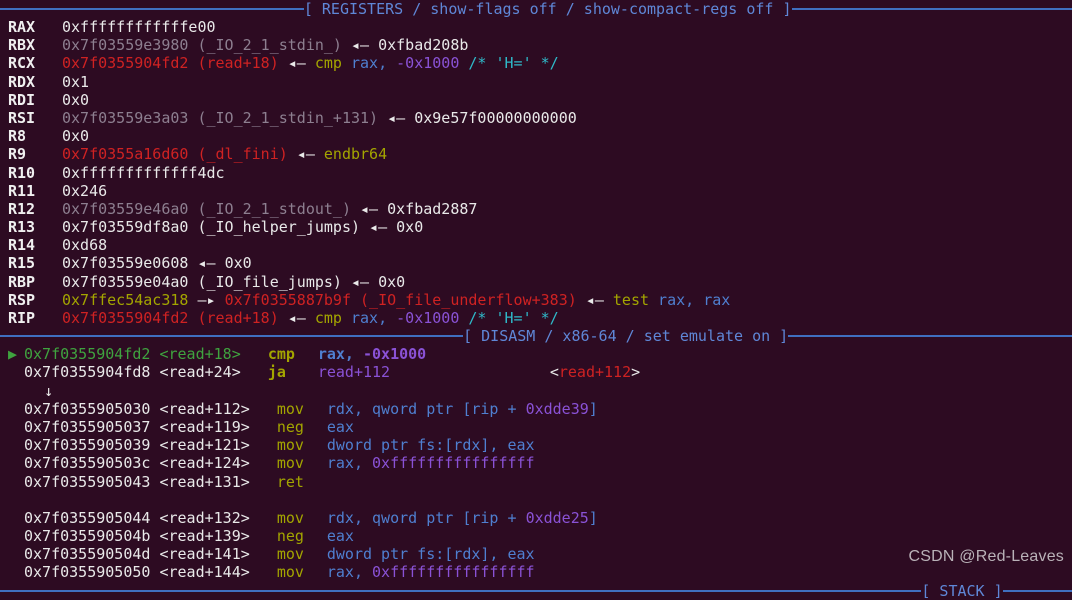  Describe the element at coordinates (143, 172) in the screenshot. I see `register-value: 0xfffffffffffff4dc` at that location.